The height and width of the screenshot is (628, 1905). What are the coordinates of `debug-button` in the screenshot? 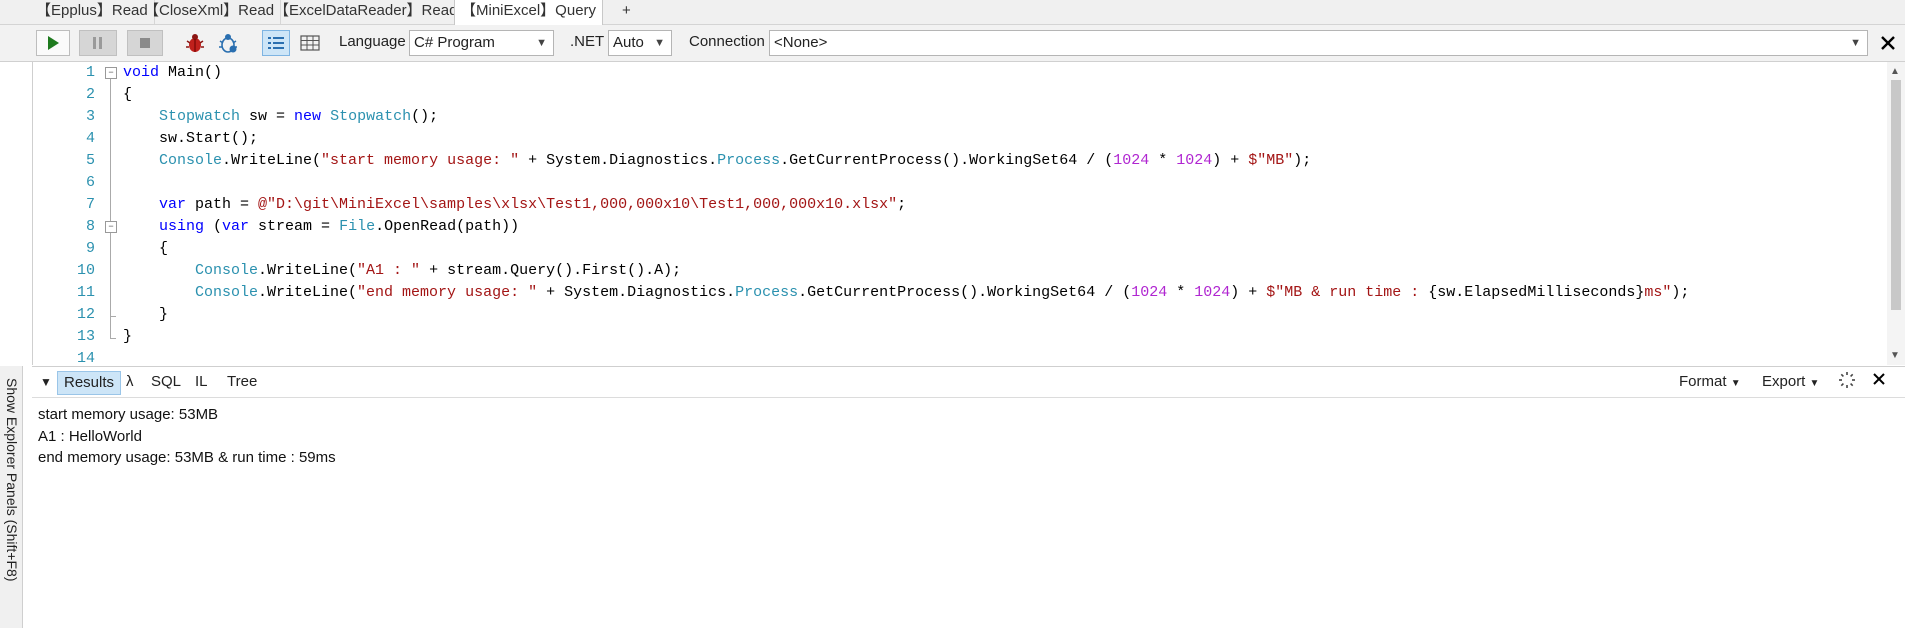 It's located at (195, 43).